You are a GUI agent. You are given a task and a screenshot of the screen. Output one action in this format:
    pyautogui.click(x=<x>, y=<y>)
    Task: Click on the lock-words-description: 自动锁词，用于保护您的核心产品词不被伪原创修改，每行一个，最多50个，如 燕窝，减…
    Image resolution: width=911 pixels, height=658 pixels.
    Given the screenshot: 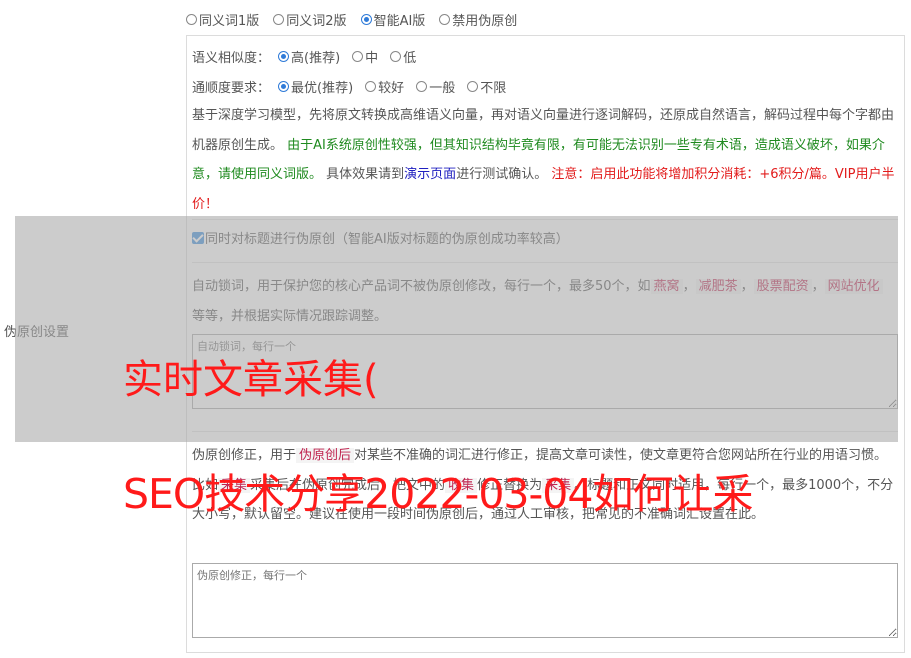 What is the action you would take?
    pyautogui.click(x=545, y=301)
    